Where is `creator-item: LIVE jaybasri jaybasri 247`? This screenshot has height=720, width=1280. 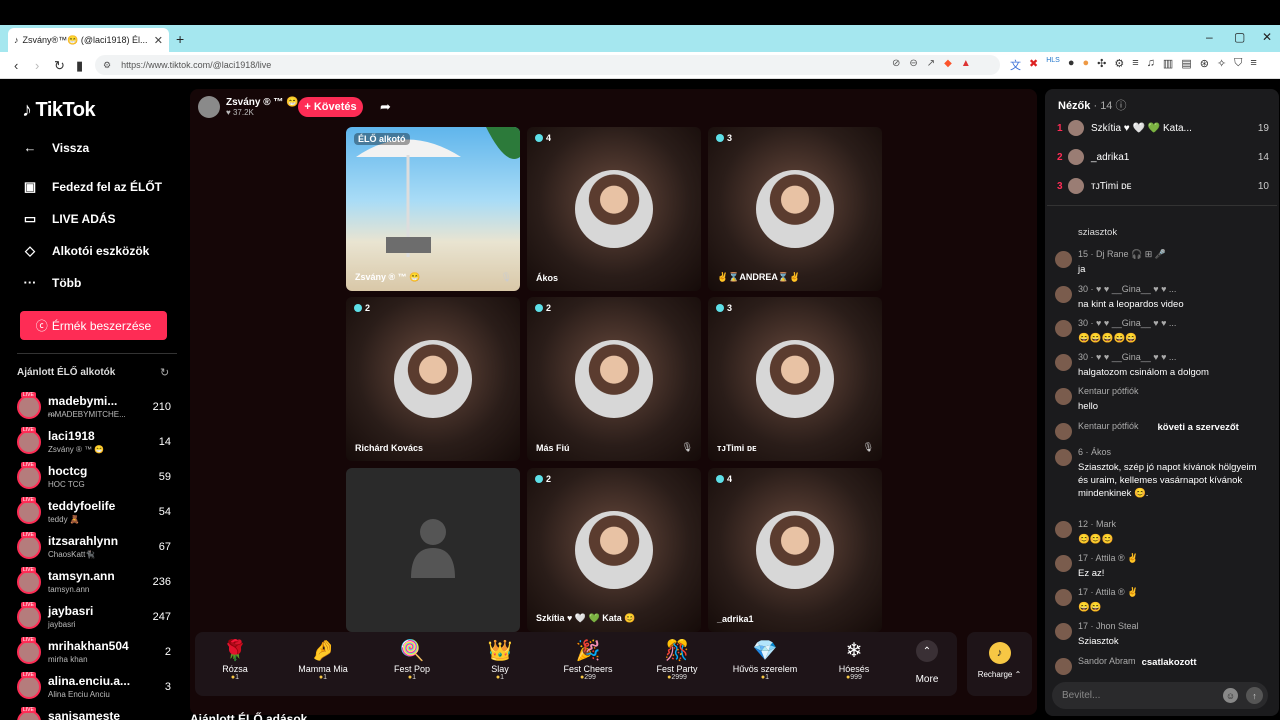 creator-item: LIVE jaybasri jaybasri 247 is located at coordinates (97, 618).